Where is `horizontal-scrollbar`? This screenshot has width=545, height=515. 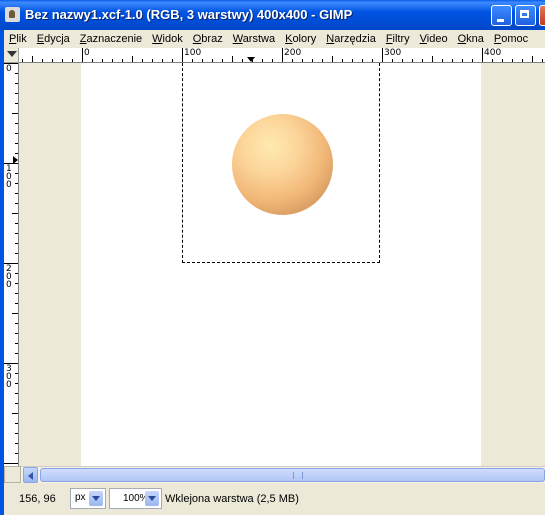
horizontal-scrollbar is located at coordinates (283, 474).